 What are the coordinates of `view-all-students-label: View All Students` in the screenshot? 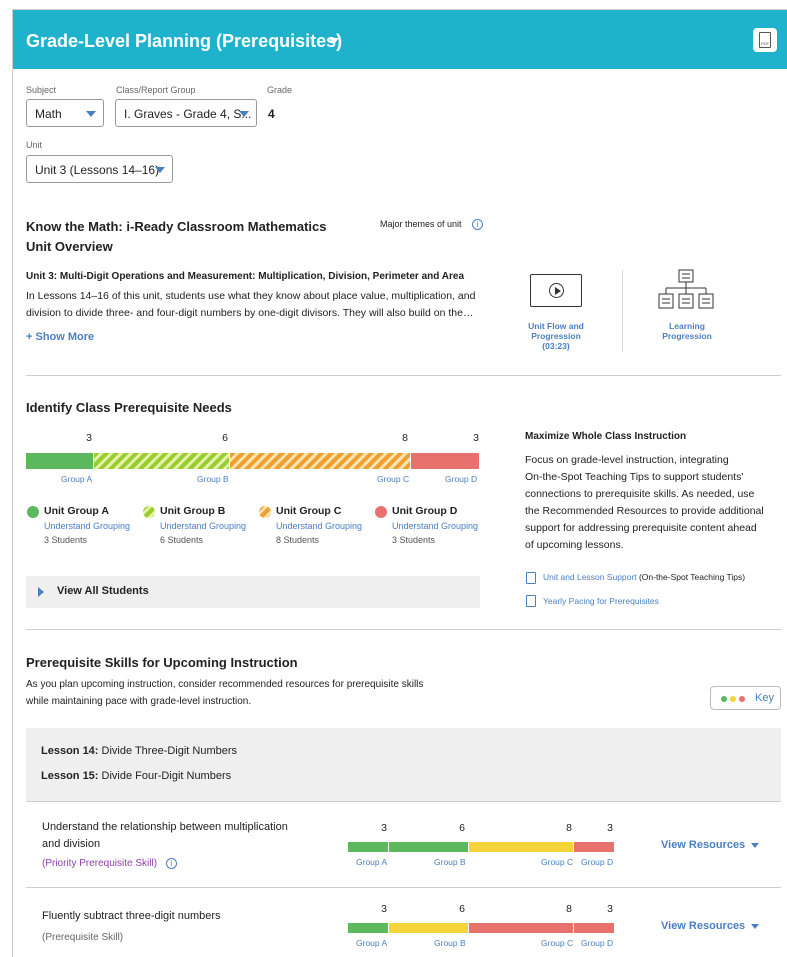 It's located at (103, 591).